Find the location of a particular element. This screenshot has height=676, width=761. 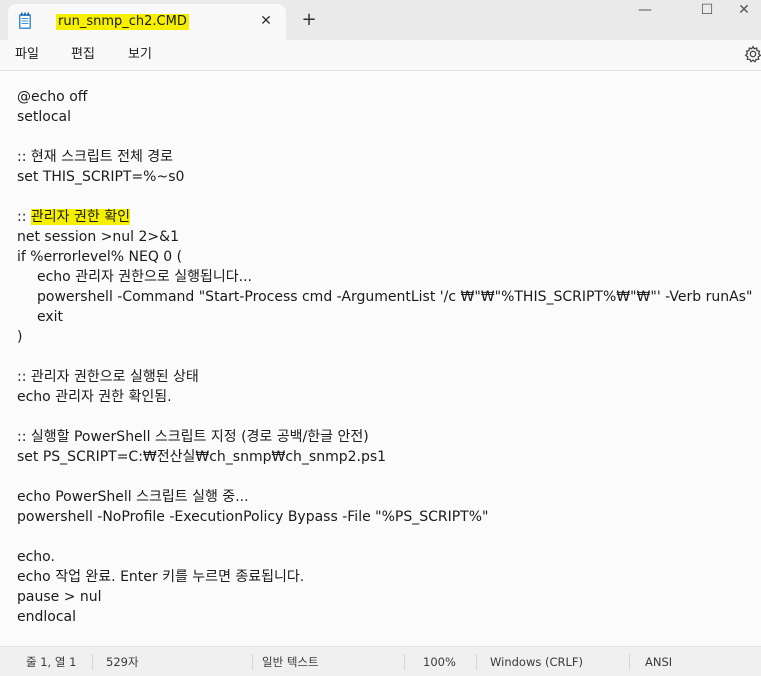

menu-edit: 편집 is located at coordinates (83, 55).